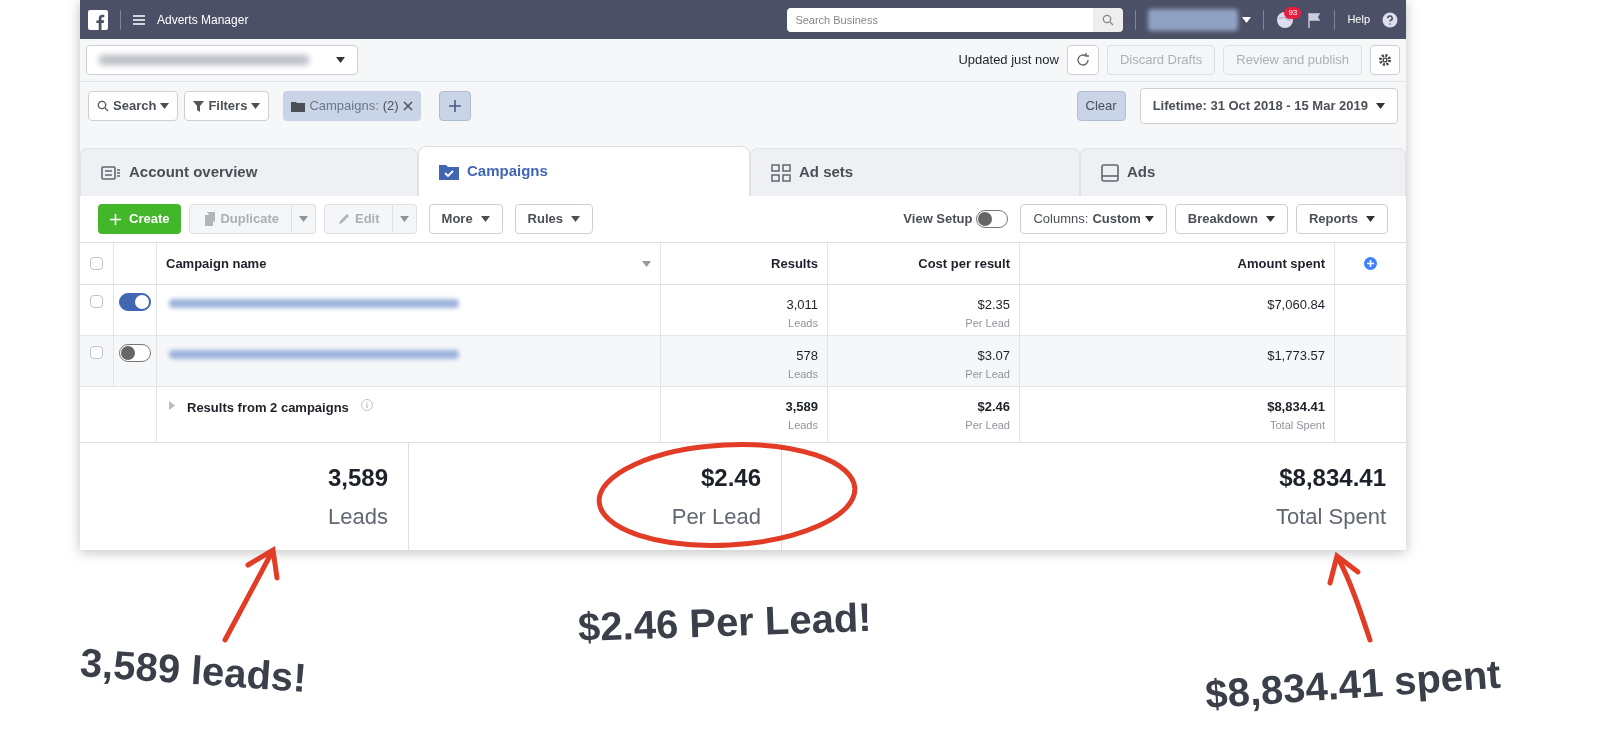 The width and height of the screenshot is (1600, 733). I want to click on help-icon, so click(1390, 19).